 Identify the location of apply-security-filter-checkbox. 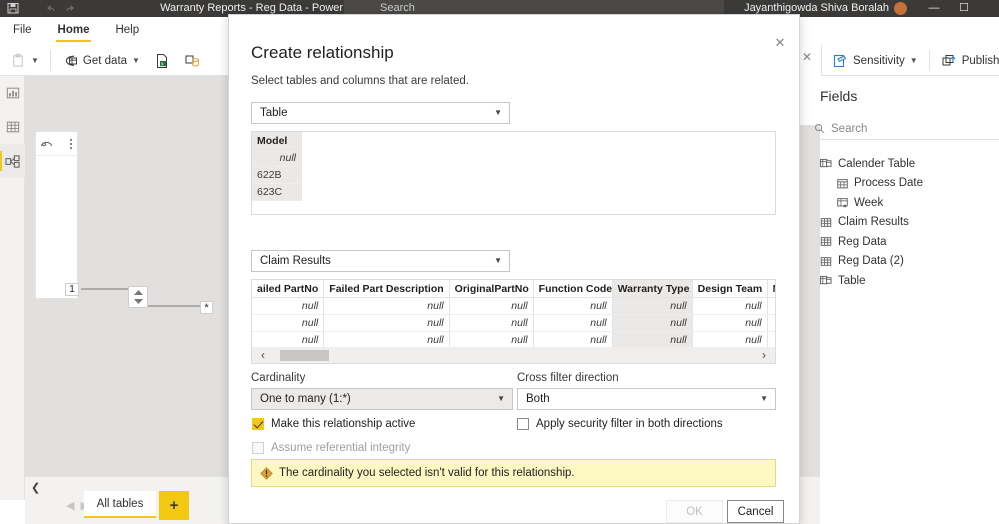
(523, 424).